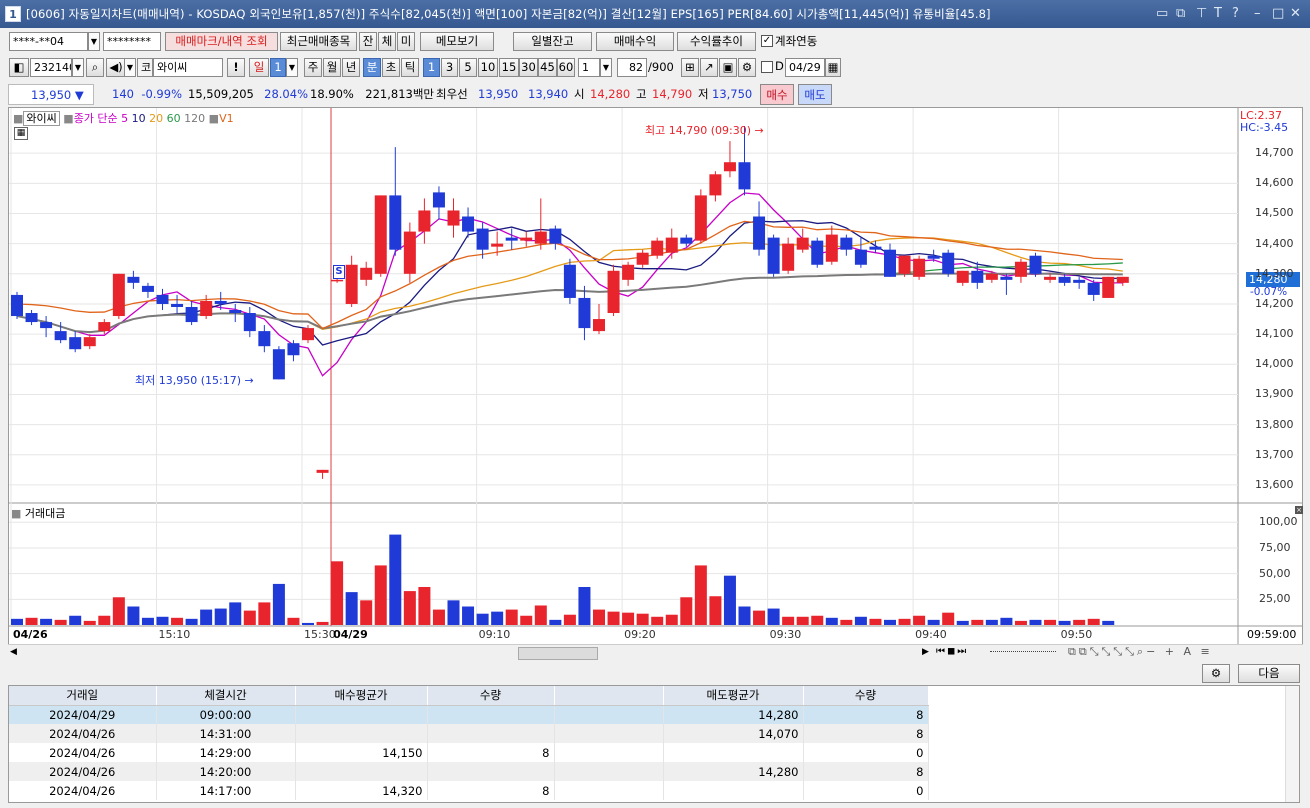  I want to click on account-link-checkbox: ✓, so click(767, 41).